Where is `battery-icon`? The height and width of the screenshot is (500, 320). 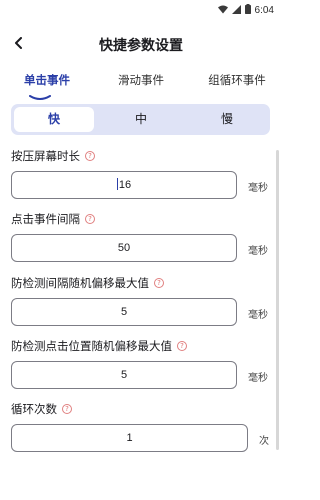 battery-icon is located at coordinates (247, 10).